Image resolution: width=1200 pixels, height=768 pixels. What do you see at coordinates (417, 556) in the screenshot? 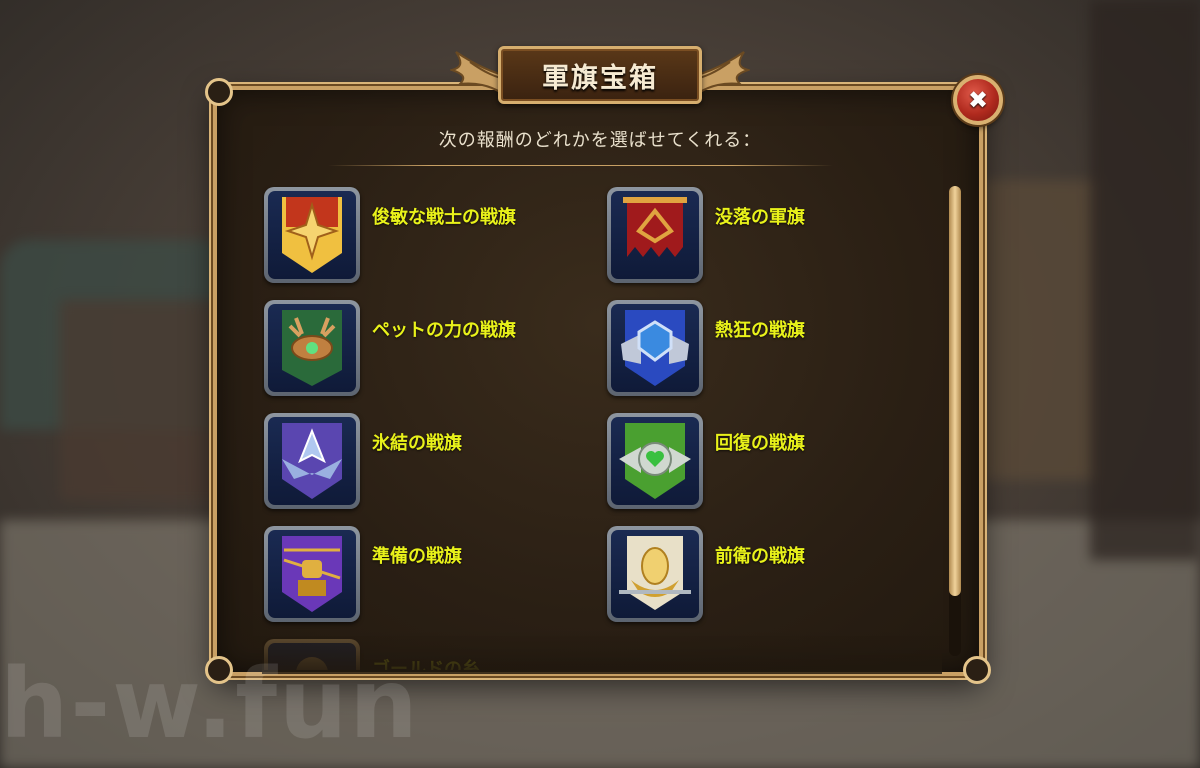
I see `banner-label: 準備の戦旗` at bounding box center [417, 556].